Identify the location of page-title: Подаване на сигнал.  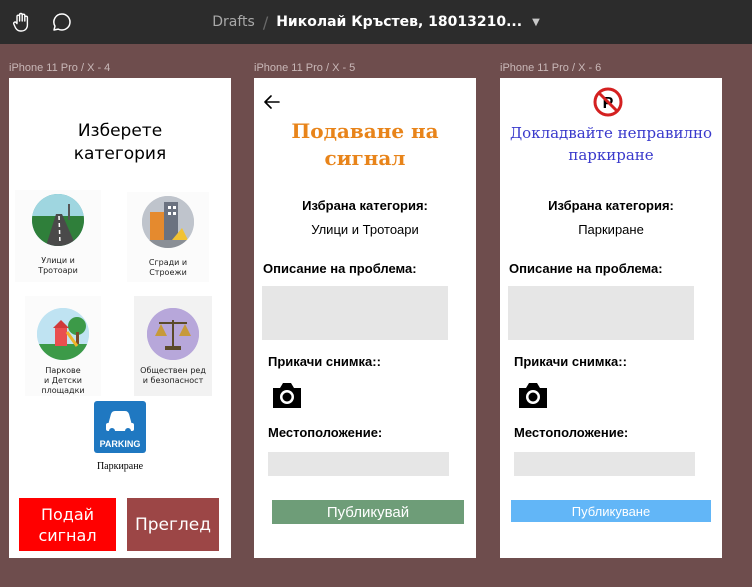
(365, 145).